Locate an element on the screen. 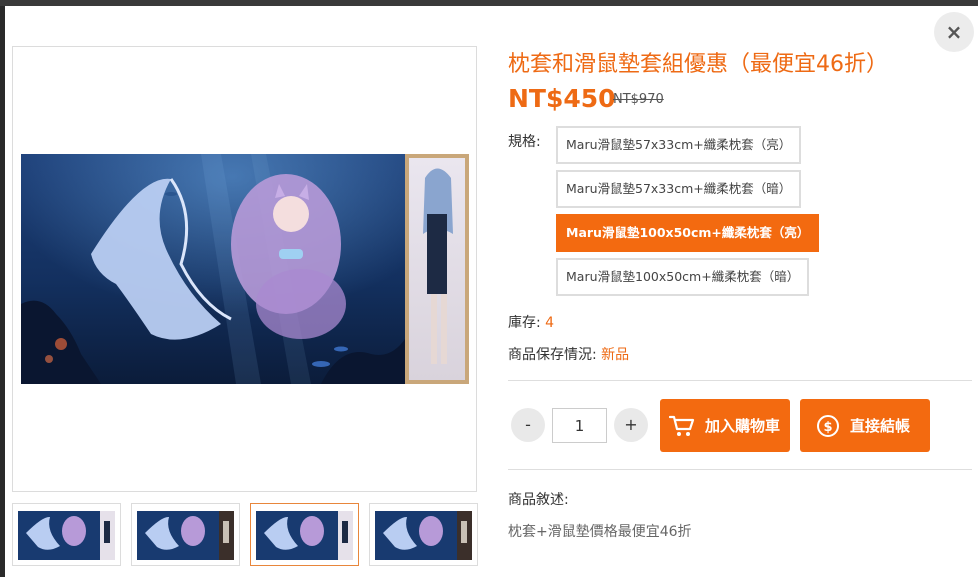 Image resolution: width=978 pixels, height=577 pixels. spec-option-2: Maru滑鼠墊57x33cm+纖柔枕套（暗） is located at coordinates (679, 189).